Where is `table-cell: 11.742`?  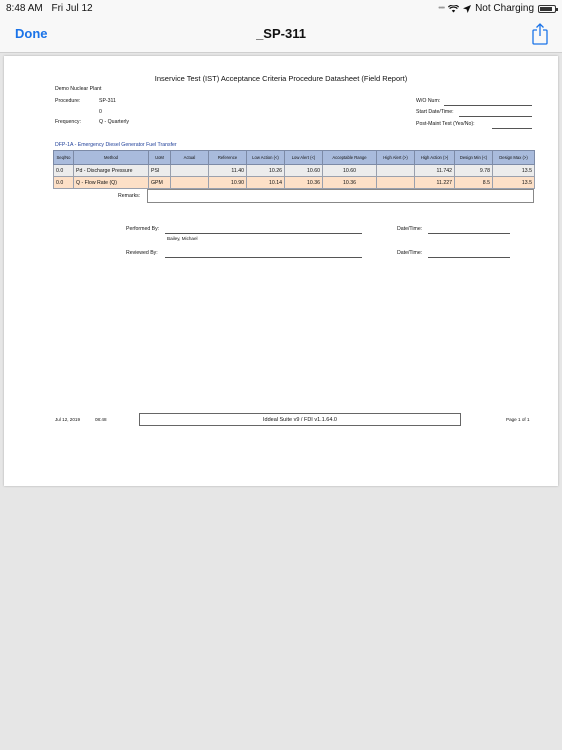 table-cell: 11.742 is located at coordinates (434, 170).